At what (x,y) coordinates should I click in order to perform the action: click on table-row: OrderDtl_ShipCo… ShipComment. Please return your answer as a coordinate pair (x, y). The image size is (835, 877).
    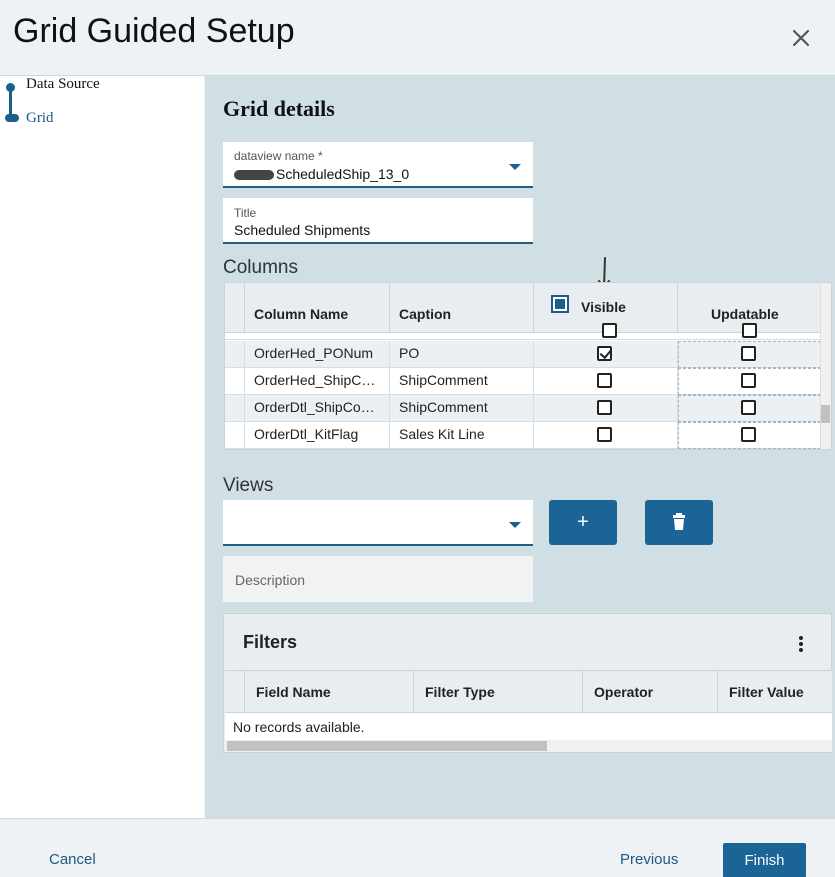
    Looking at the image, I should click on (523, 408).